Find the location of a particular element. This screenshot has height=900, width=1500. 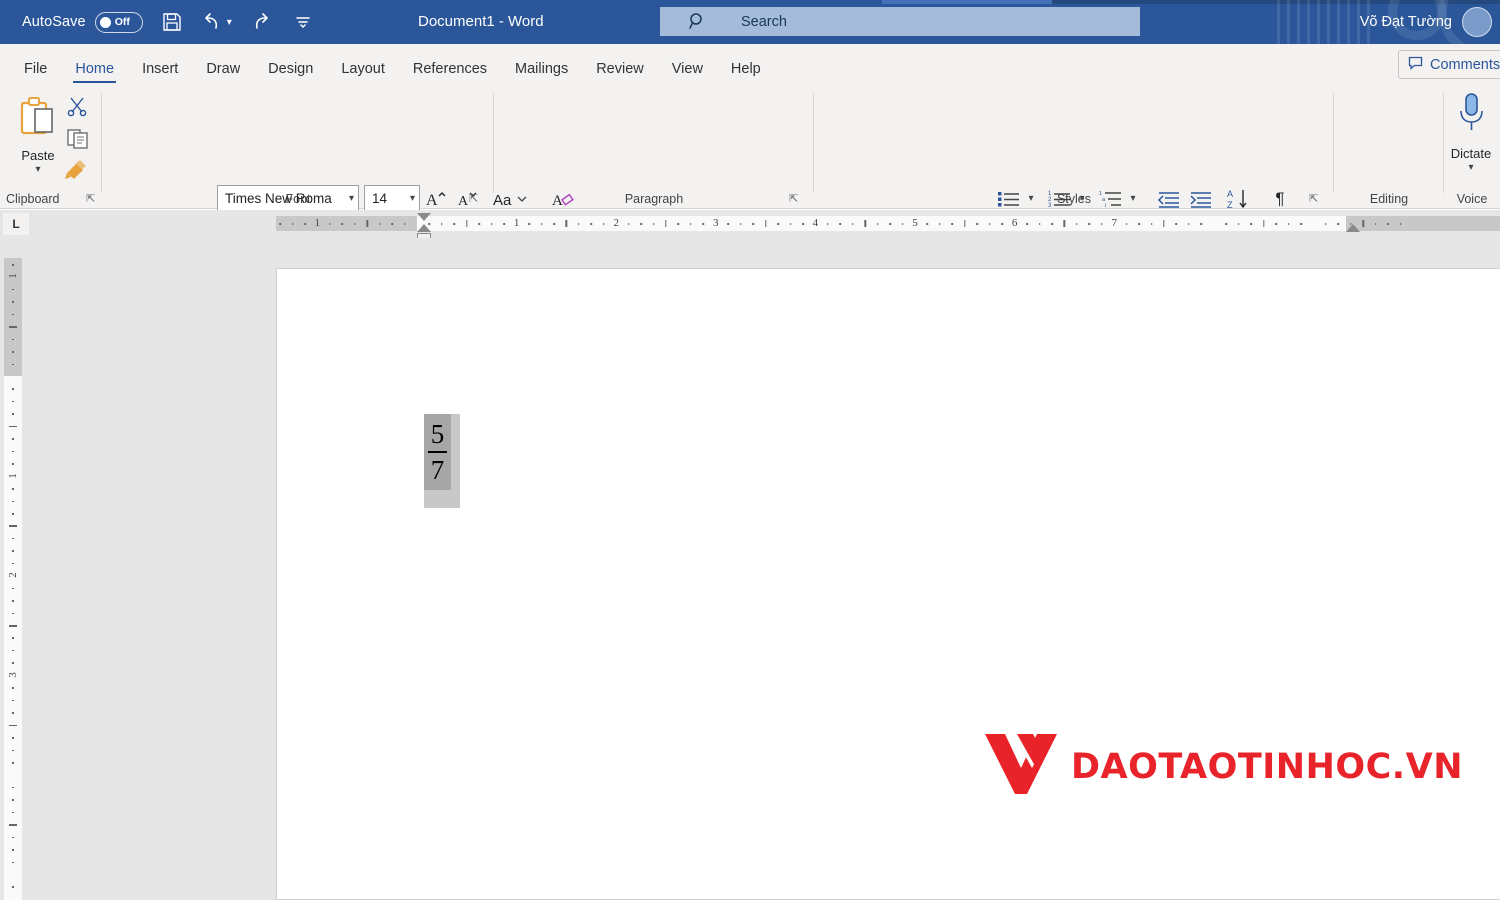

font-dialog-launcher: ⇱ is located at coordinates (475, 198).